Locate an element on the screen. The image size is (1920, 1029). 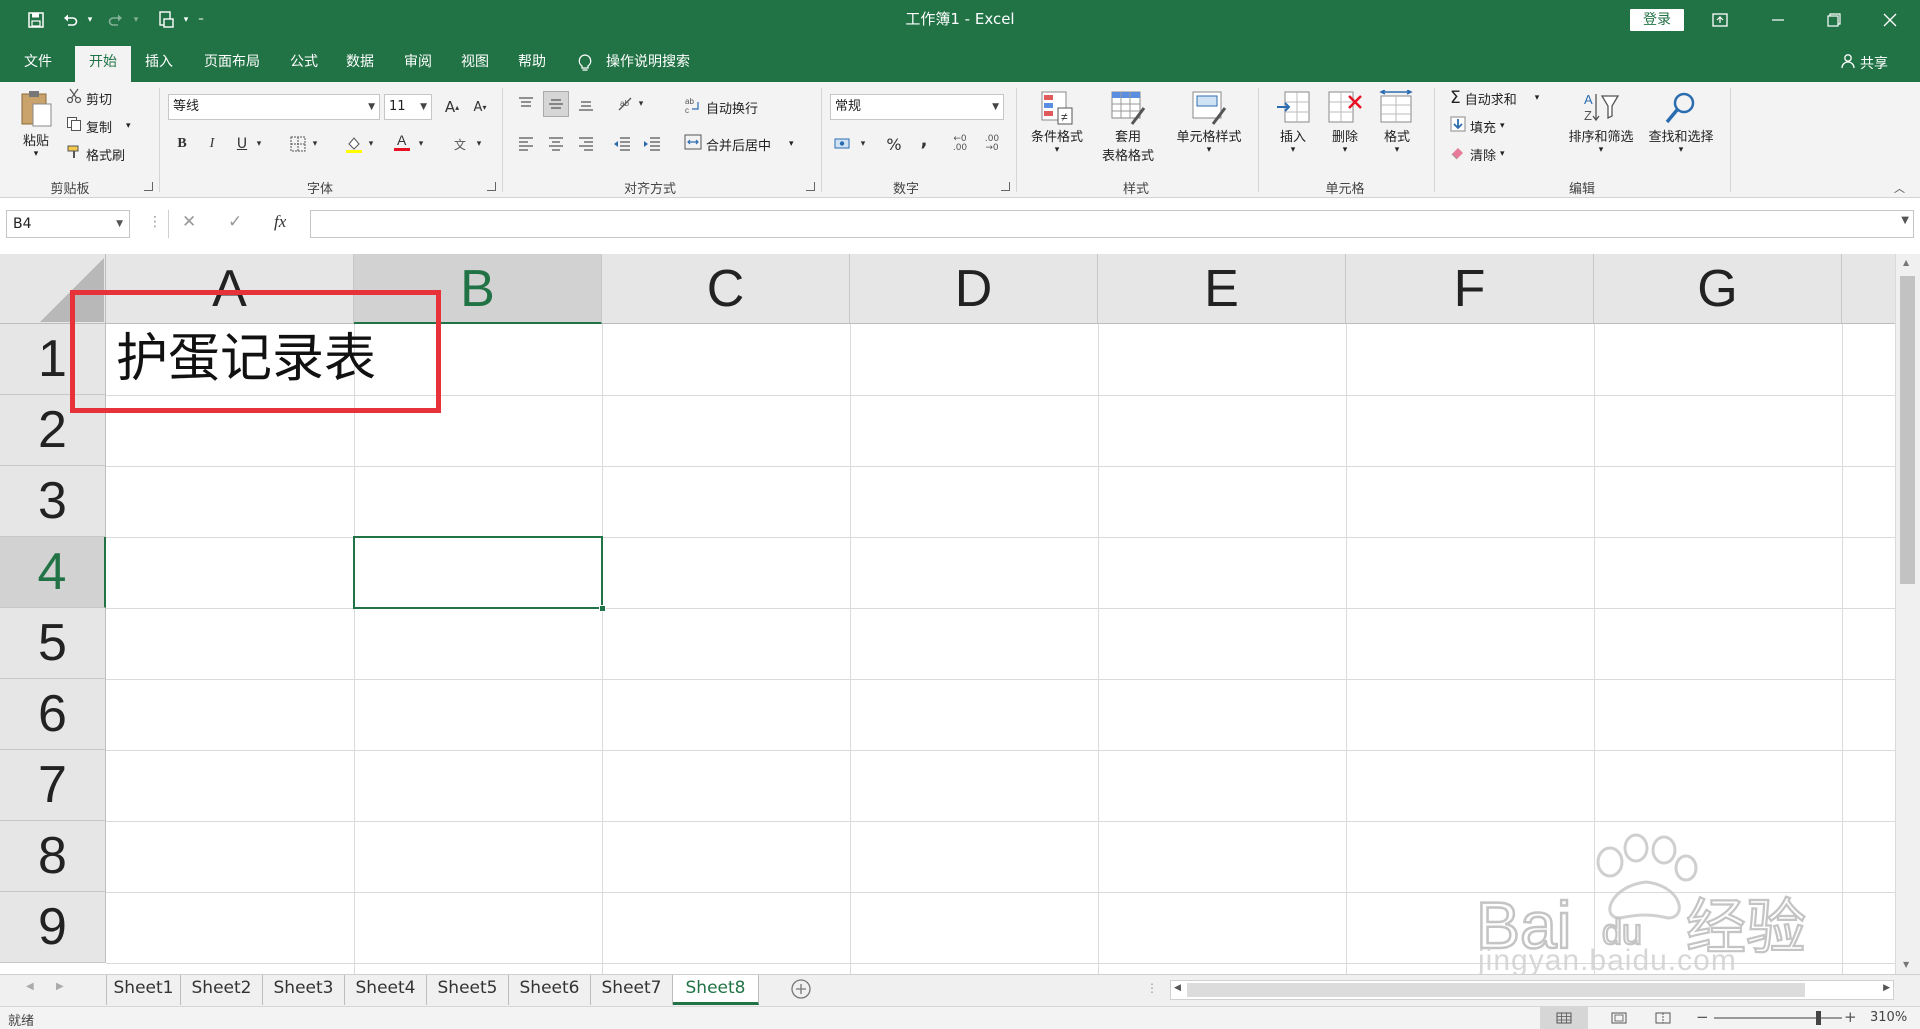
restore-icon is located at coordinates (1834, 20).